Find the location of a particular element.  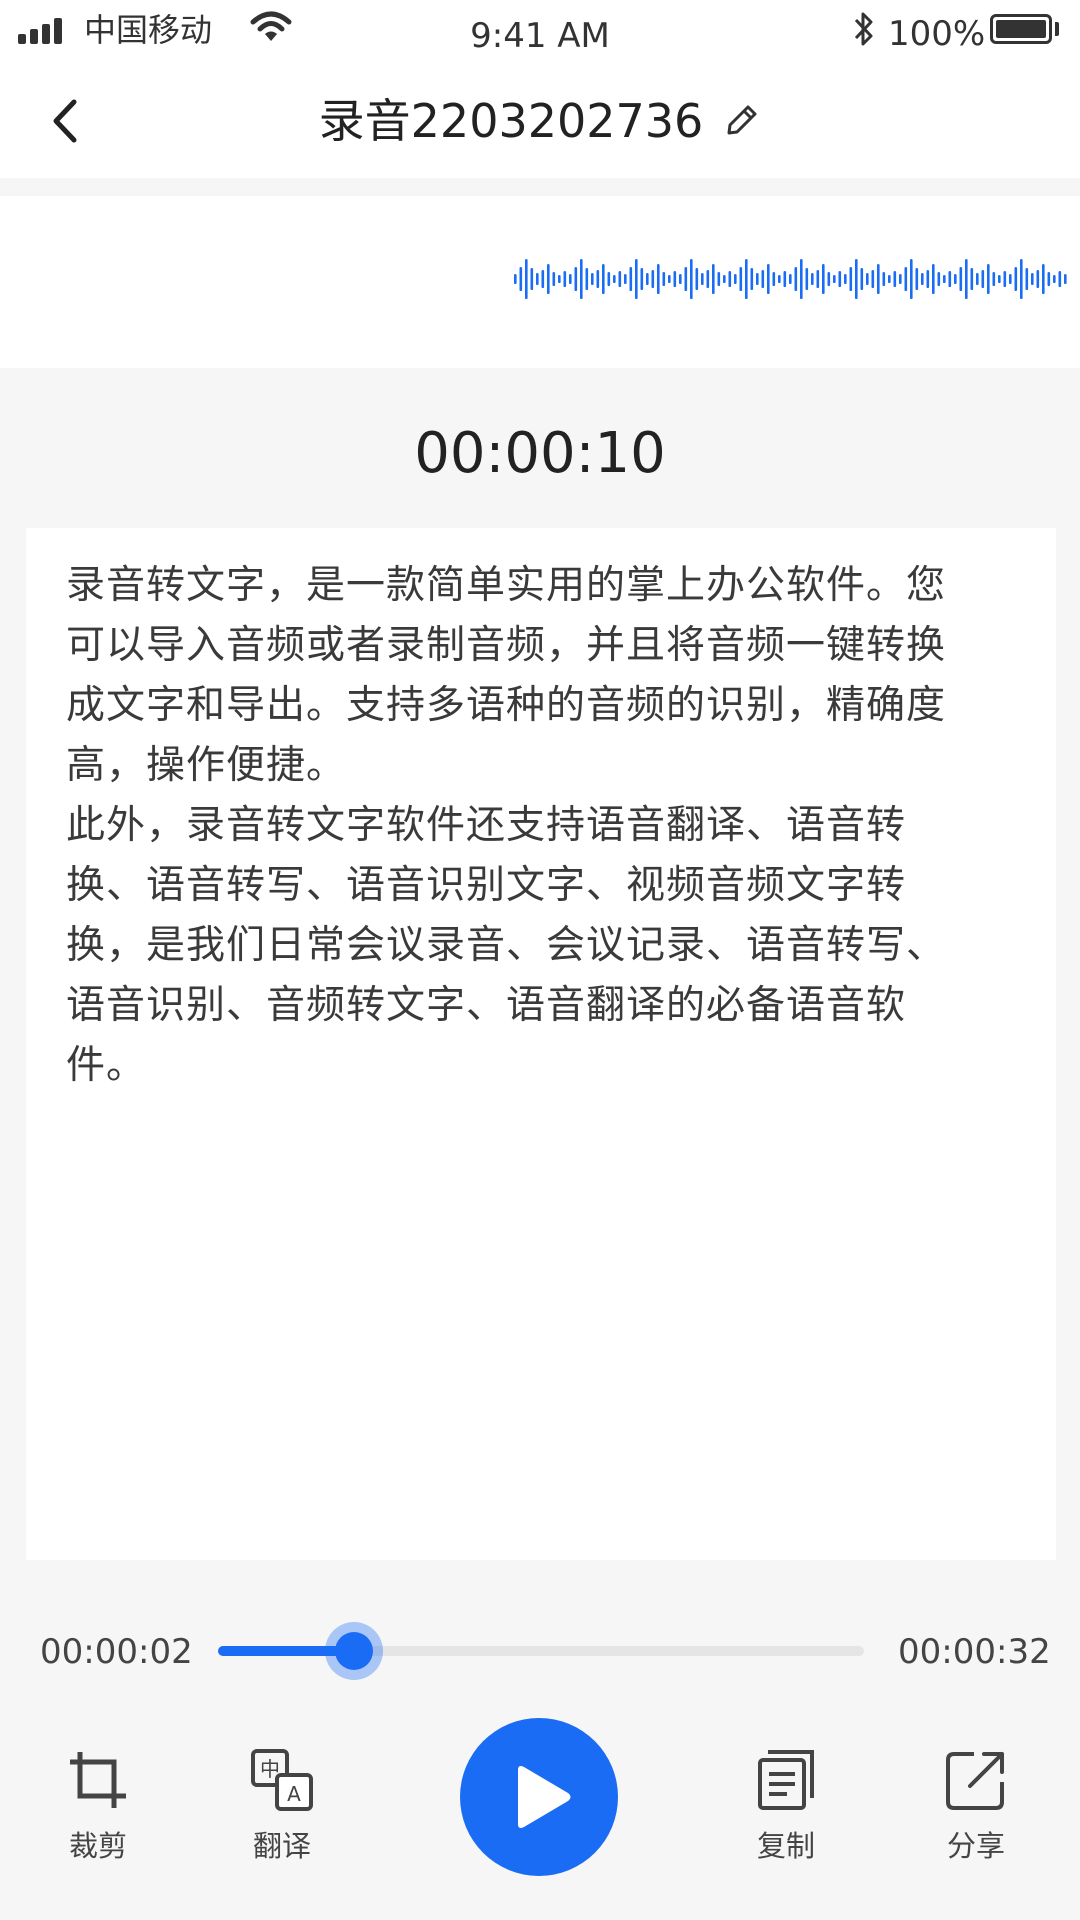

copy-button: 复制 is located at coordinates (786, 1807).